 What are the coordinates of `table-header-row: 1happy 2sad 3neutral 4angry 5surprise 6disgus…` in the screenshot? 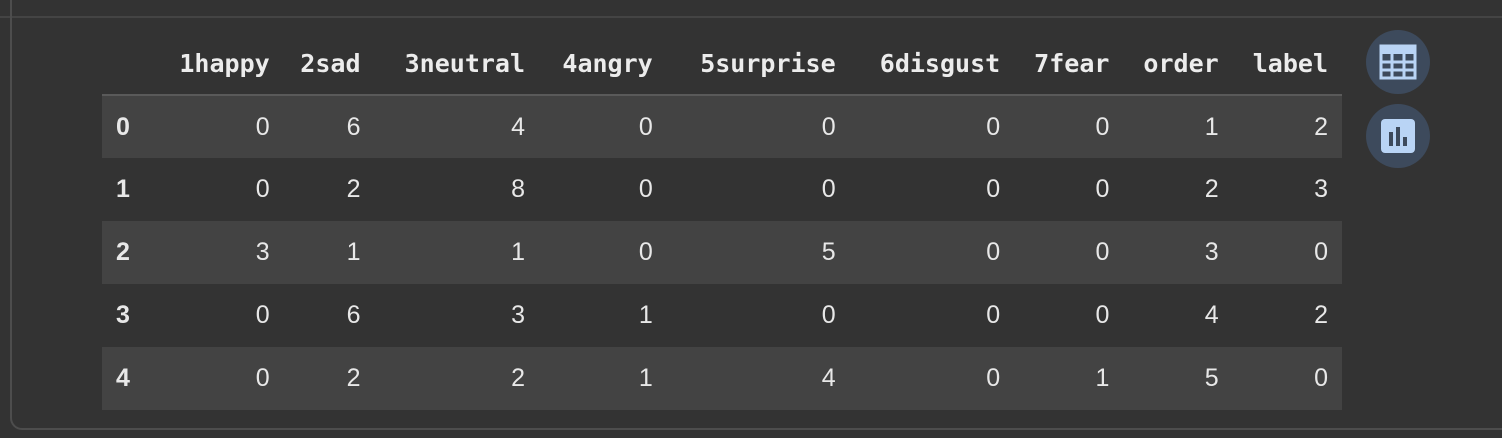 It's located at (722, 64).